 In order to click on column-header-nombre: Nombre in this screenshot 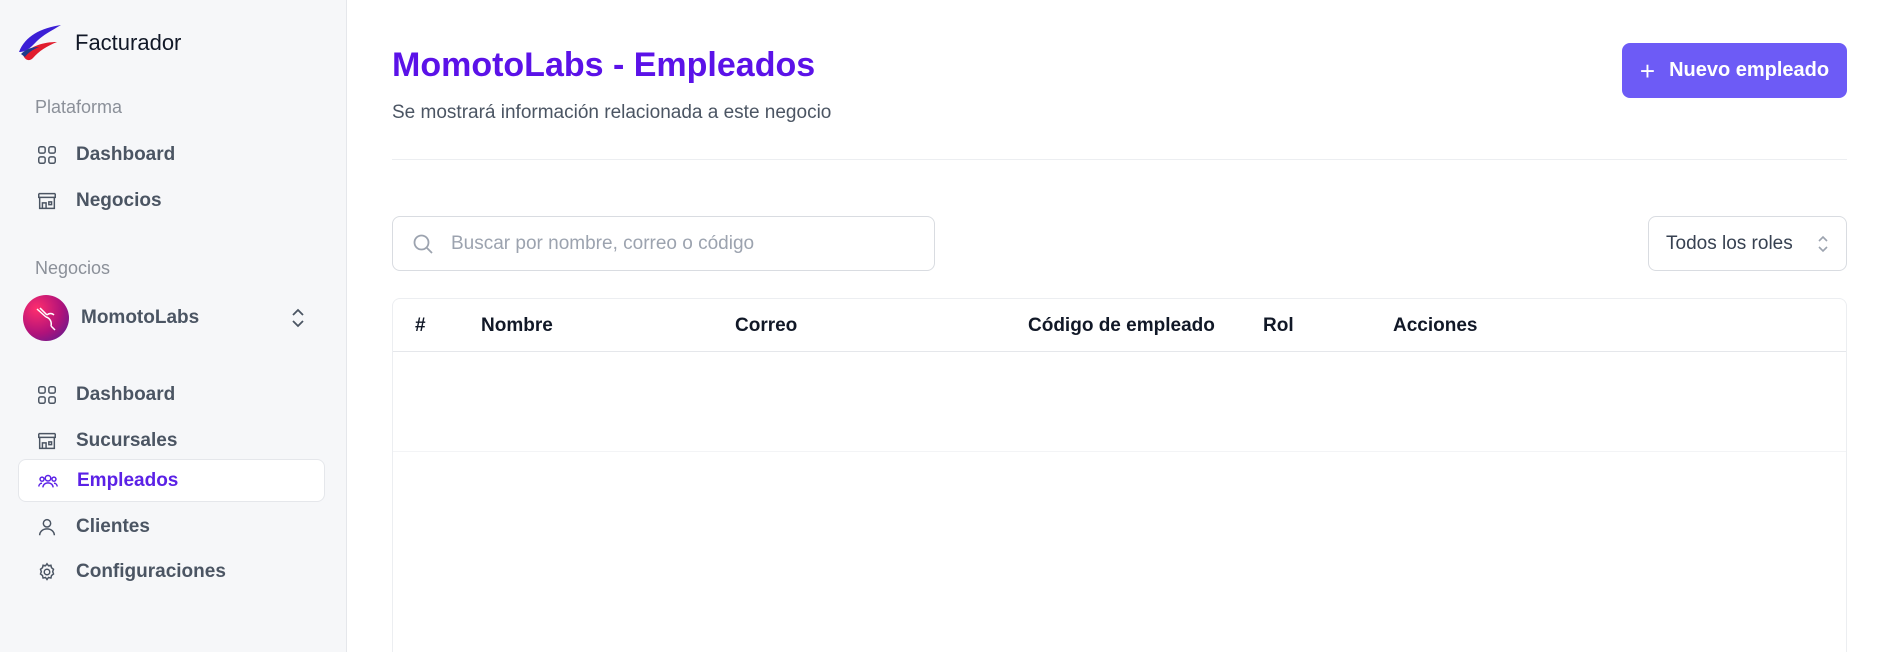, I will do `click(517, 325)`.